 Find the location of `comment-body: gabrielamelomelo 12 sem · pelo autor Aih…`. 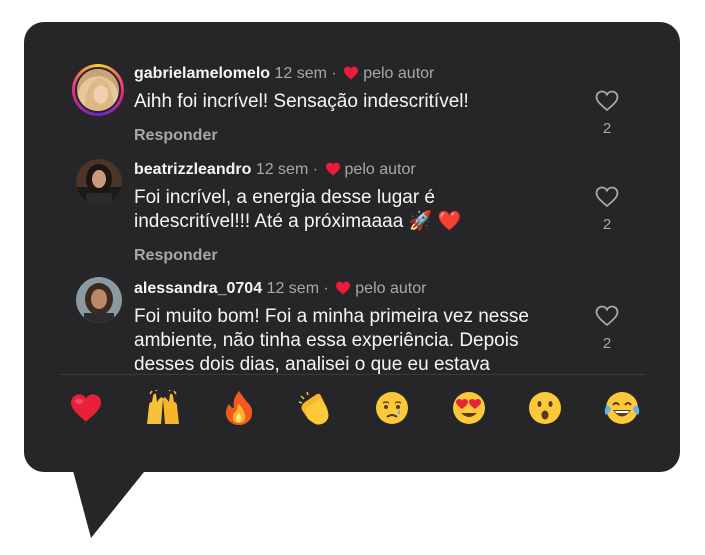

comment-body: gabrielamelomelo 12 sem · pelo autor Aih… is located at coordinates (359, 105).